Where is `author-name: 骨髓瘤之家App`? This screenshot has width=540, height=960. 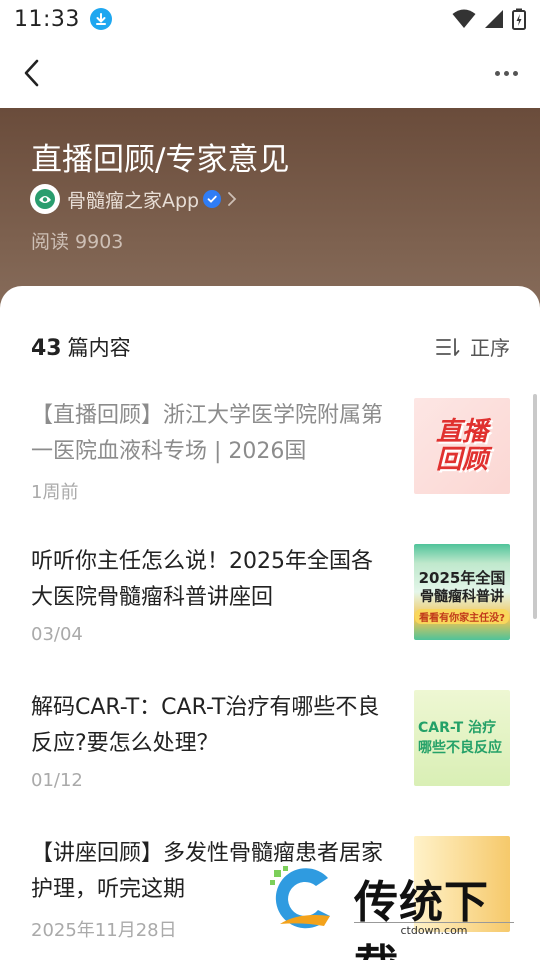
author-name: 骨髓瘤之家App is located at coordinates (133, 200).